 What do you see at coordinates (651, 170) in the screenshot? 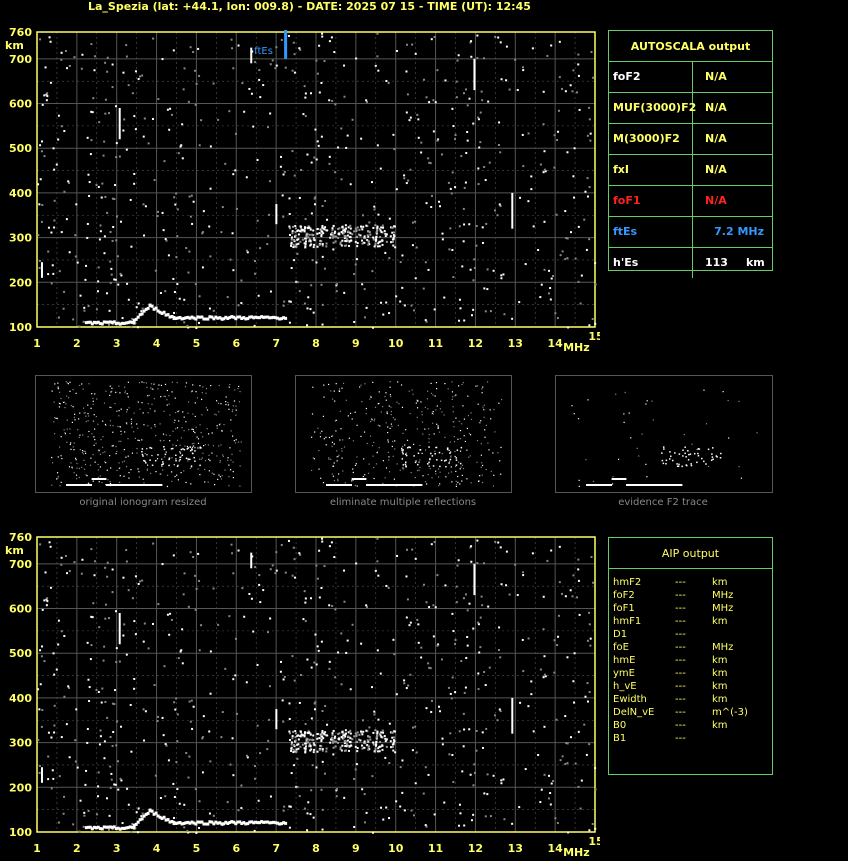
I see `autoscala-label: fxI` at bounding box center [651, 170].